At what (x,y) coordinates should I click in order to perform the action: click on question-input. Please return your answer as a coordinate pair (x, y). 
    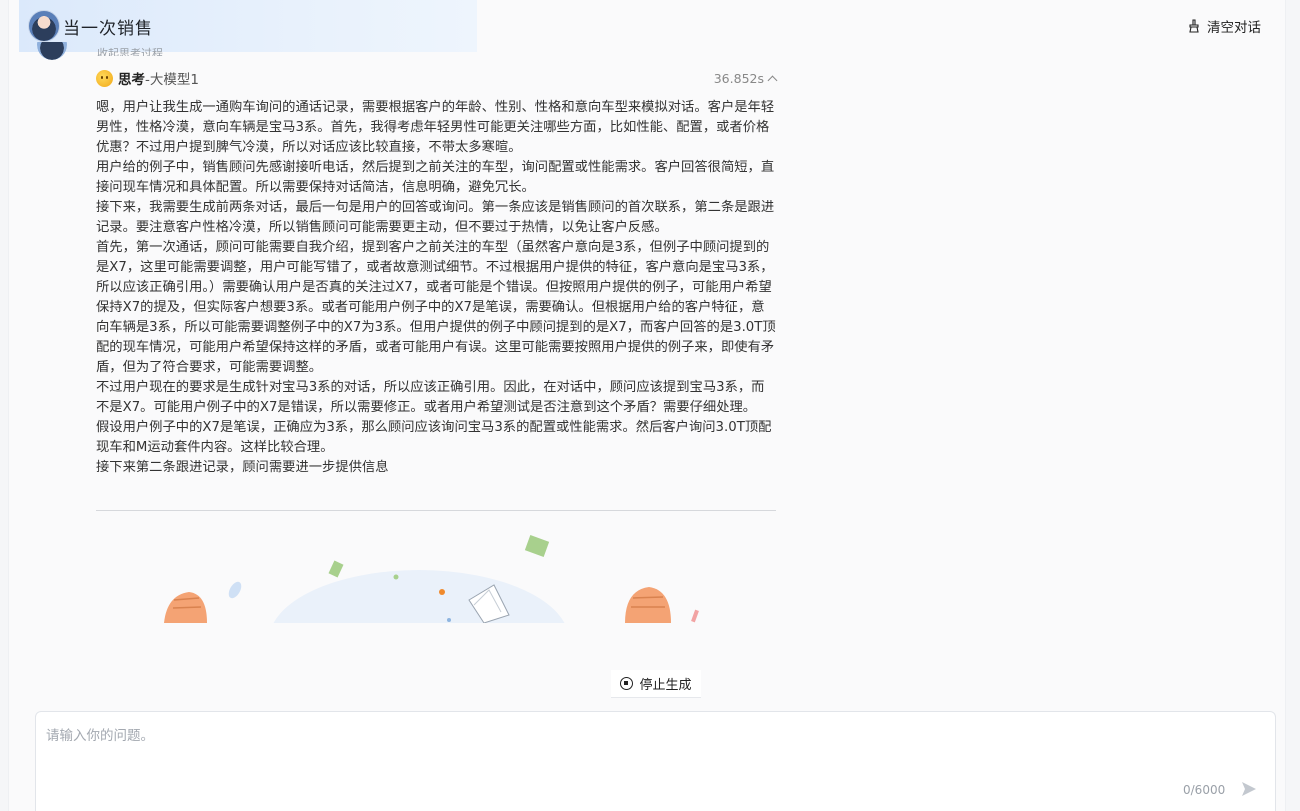
    Looking at the image, I should click on (596, 754).